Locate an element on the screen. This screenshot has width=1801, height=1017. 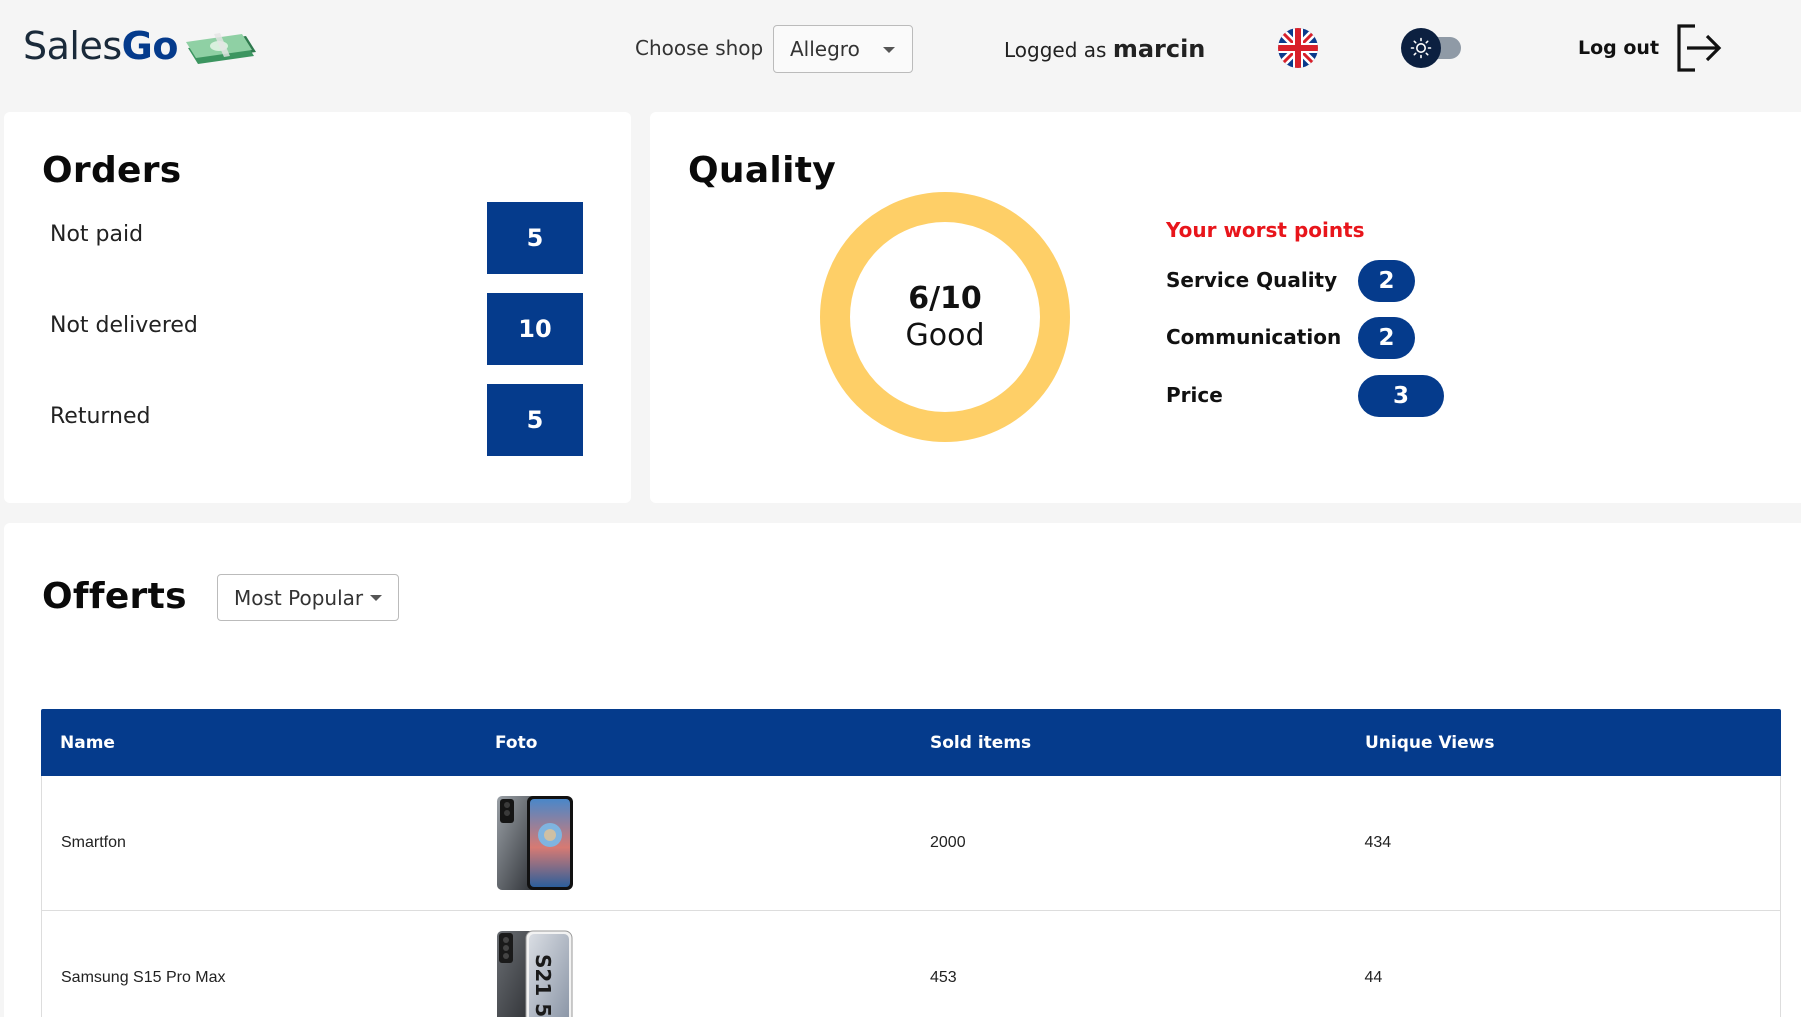
worst-point-label: Communication is located at coordinates (1254, 337).